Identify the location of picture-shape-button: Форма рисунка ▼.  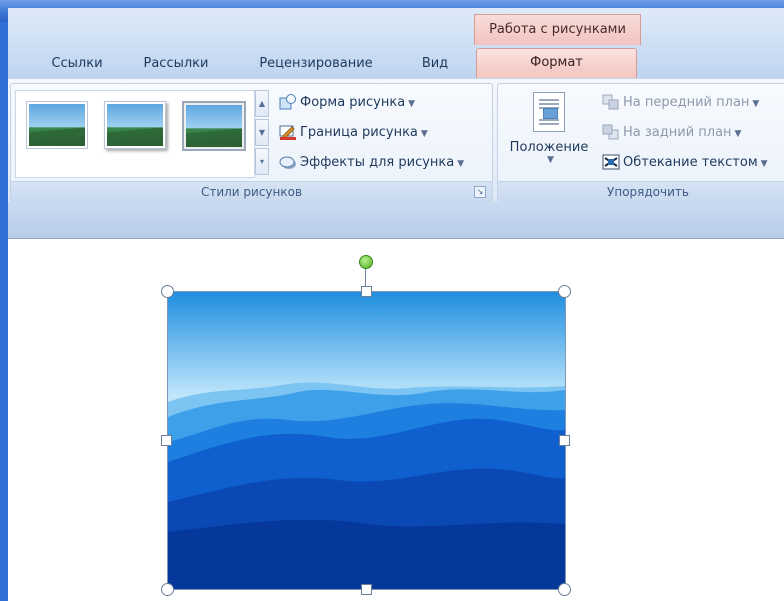
(347, 103).